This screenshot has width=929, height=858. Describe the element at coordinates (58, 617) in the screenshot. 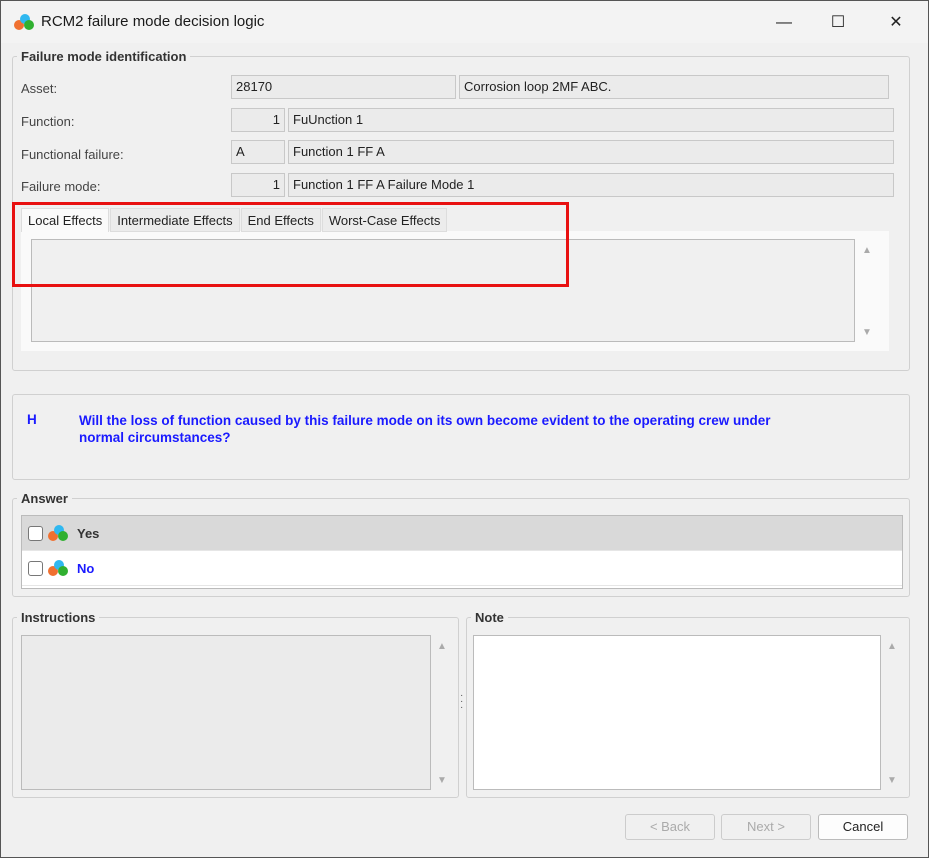

I see `group-title: Instructions` at that location.